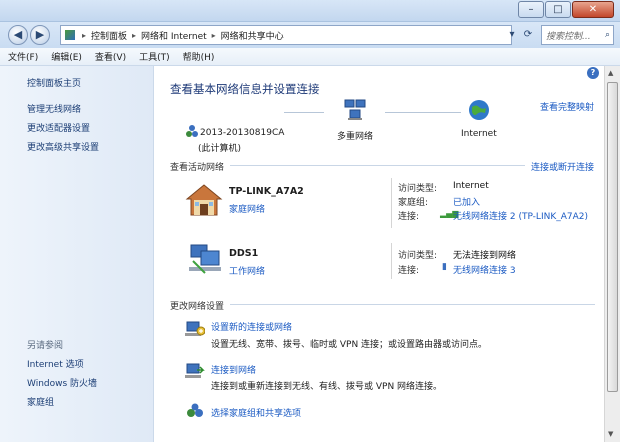  I want to click on menu-tools: 工具(T), so click(154, 56).